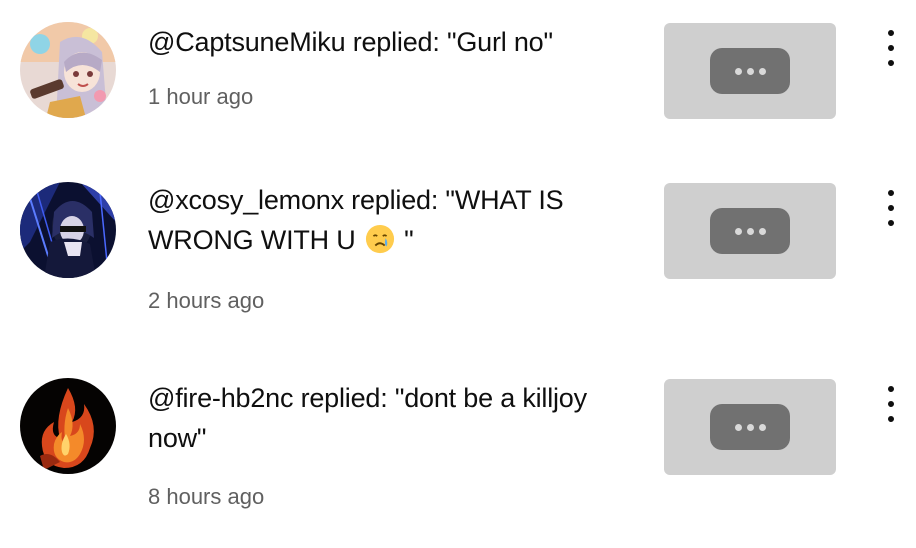  What do you see at coordinates (68, 426) in the screenshot?
I see `flame-avatar-icon` at bounding box center [68, 426].